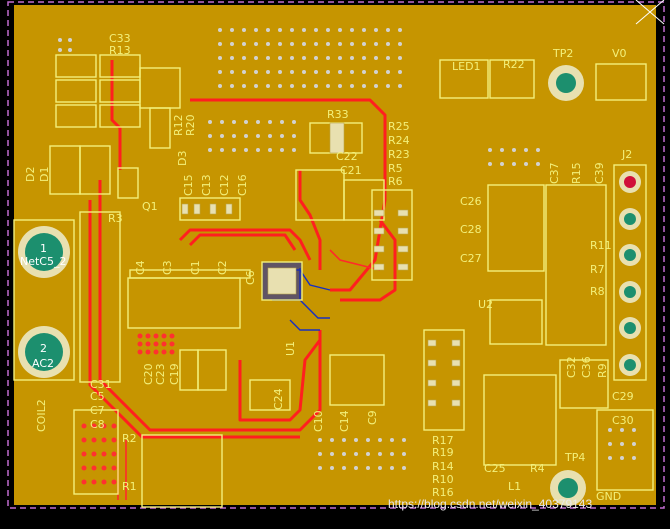 This screenshot has height=529, width=670. What do you see at coordinates (597, 269) in the screenshot?
I see `label-r7: R7` at bounding box center [597, 269].